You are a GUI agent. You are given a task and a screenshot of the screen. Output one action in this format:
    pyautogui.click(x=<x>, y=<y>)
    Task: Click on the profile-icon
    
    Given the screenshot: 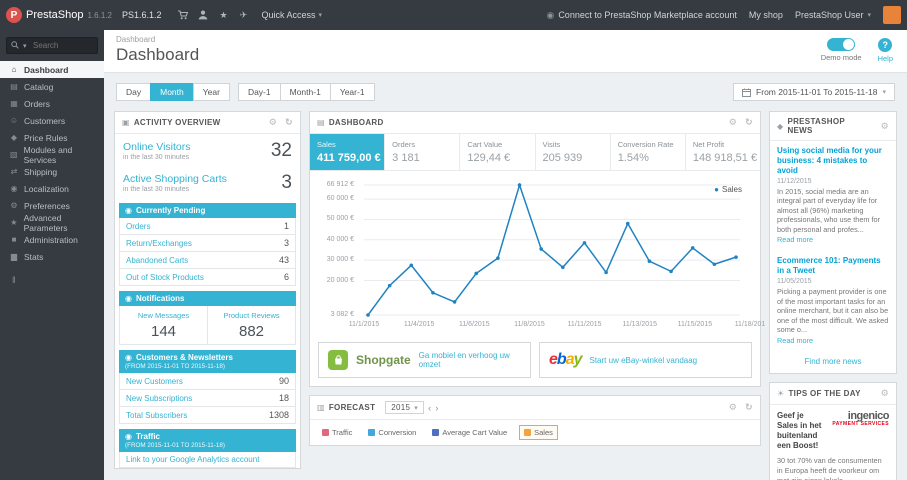 What is the action you would take?
    pyautogui.click(x=203, y=15)
    